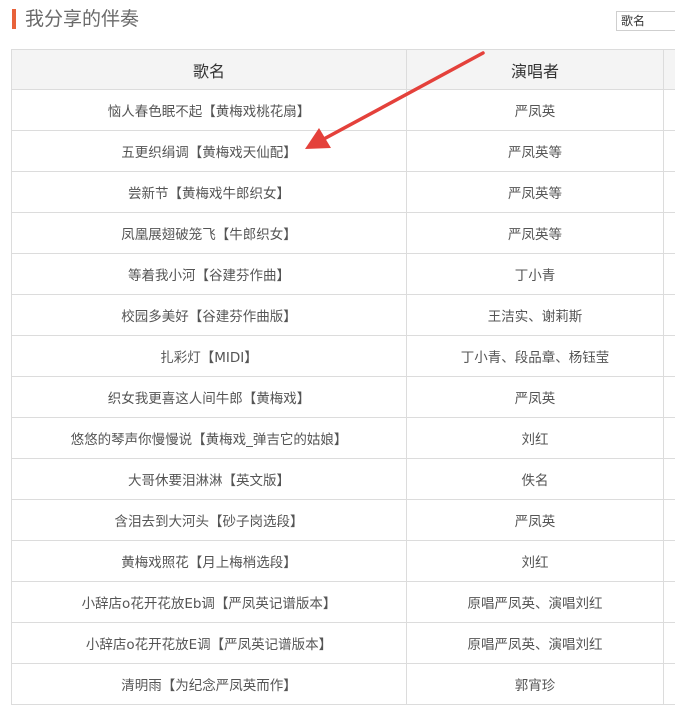  I want to click on table-row: 黄梅戏照花【月上梅梢选段】 刘红, so click(343, 561).